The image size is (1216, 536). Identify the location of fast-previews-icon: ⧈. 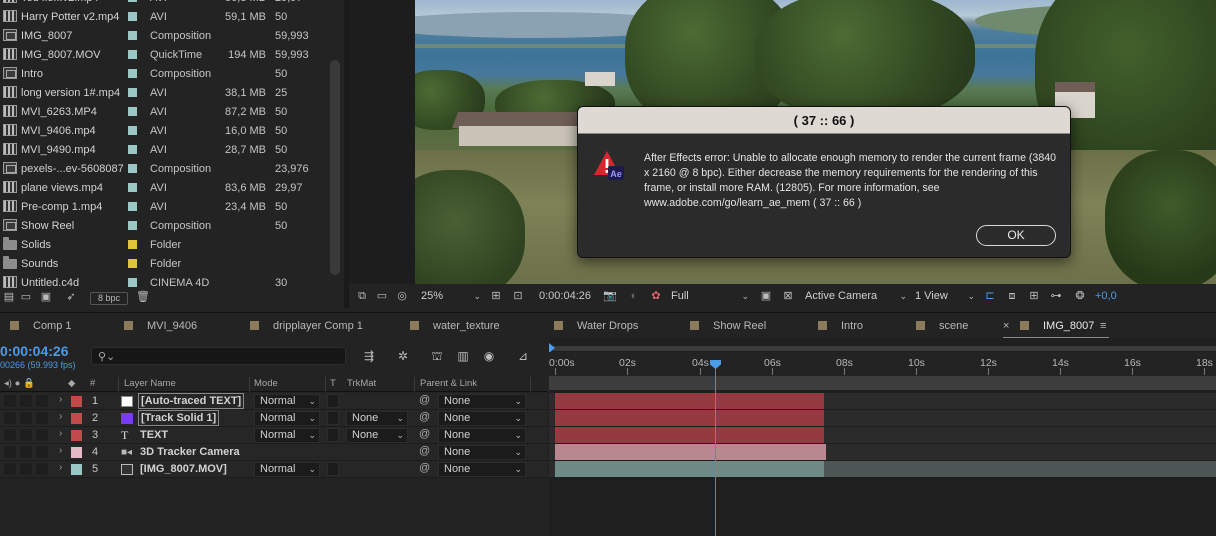
(1012, 296).